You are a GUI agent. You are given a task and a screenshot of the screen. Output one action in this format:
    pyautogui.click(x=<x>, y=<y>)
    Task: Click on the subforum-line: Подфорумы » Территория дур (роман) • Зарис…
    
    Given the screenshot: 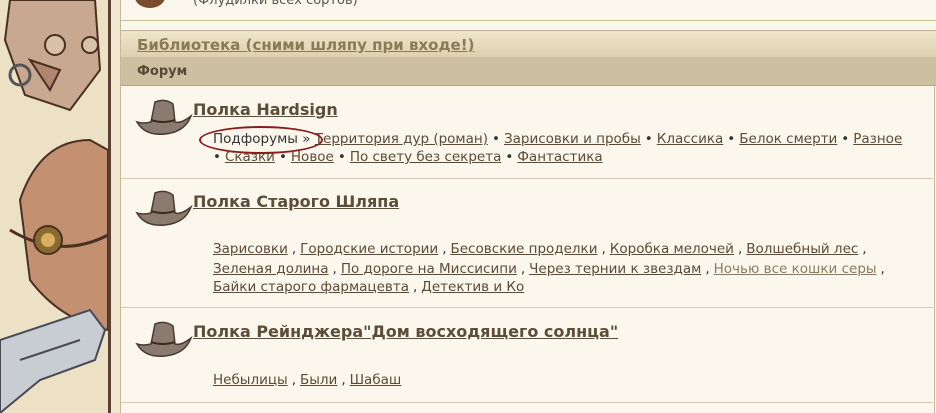 What is the action you would take?
    pyautogui.click(x=550, y=140)
    